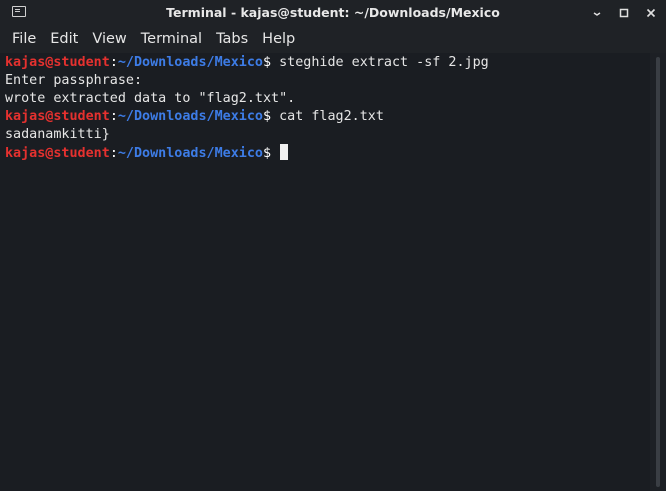 This screenshot has height=491, width=666. I want to click on scrollbar-thumb, so click(658, 272).